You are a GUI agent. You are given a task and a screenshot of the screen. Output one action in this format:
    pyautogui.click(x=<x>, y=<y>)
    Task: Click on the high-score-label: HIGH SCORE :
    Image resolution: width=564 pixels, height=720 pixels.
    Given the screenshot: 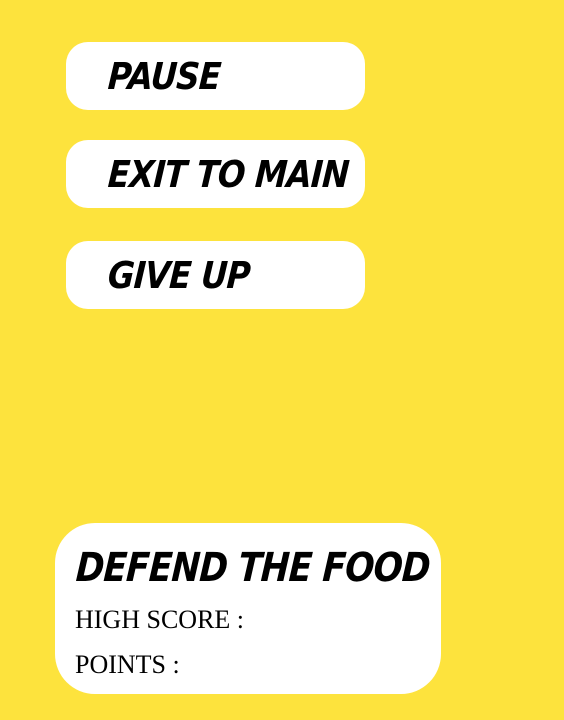 What is the action you would take?
    pyautogui.click(x=160, y=619)
    